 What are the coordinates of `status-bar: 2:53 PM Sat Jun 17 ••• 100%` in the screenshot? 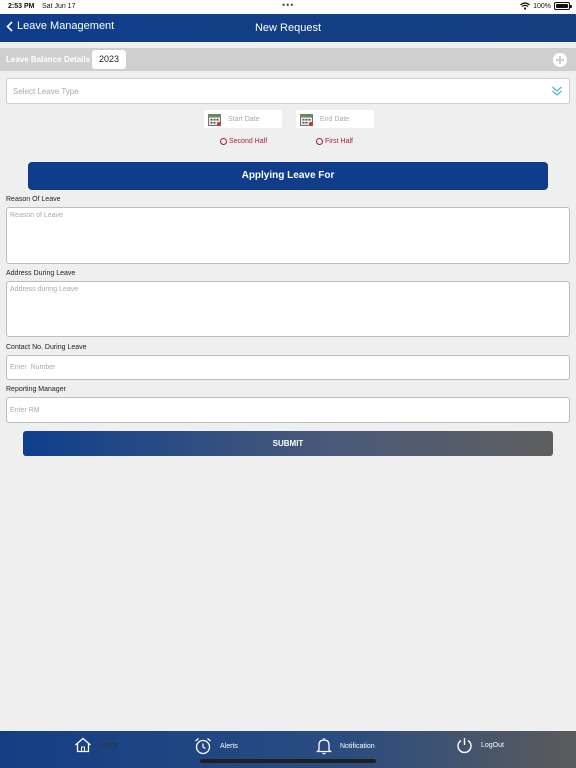 It's located at (288, 7).